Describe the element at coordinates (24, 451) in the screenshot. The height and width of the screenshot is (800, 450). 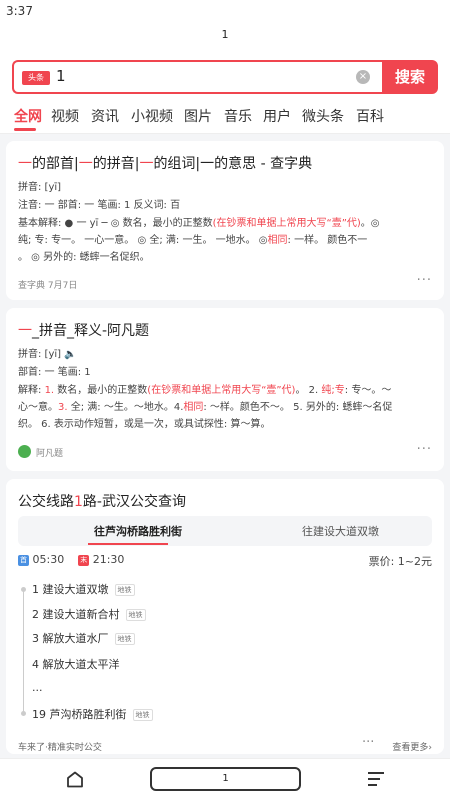
I see `afanti-logo-icon` at that location.